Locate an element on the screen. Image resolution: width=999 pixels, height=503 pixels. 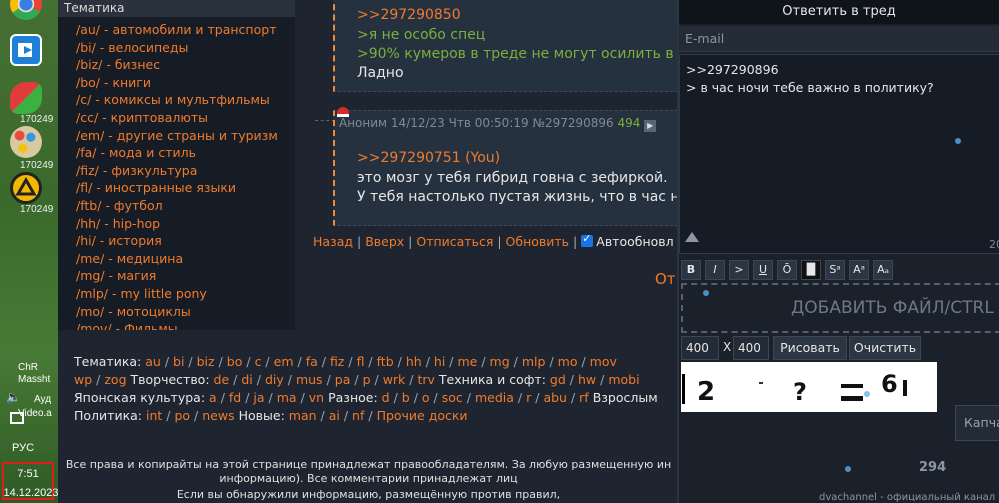
board-link: /c/ - комиксы и мультфильмы is located at coordinates (185, 100).